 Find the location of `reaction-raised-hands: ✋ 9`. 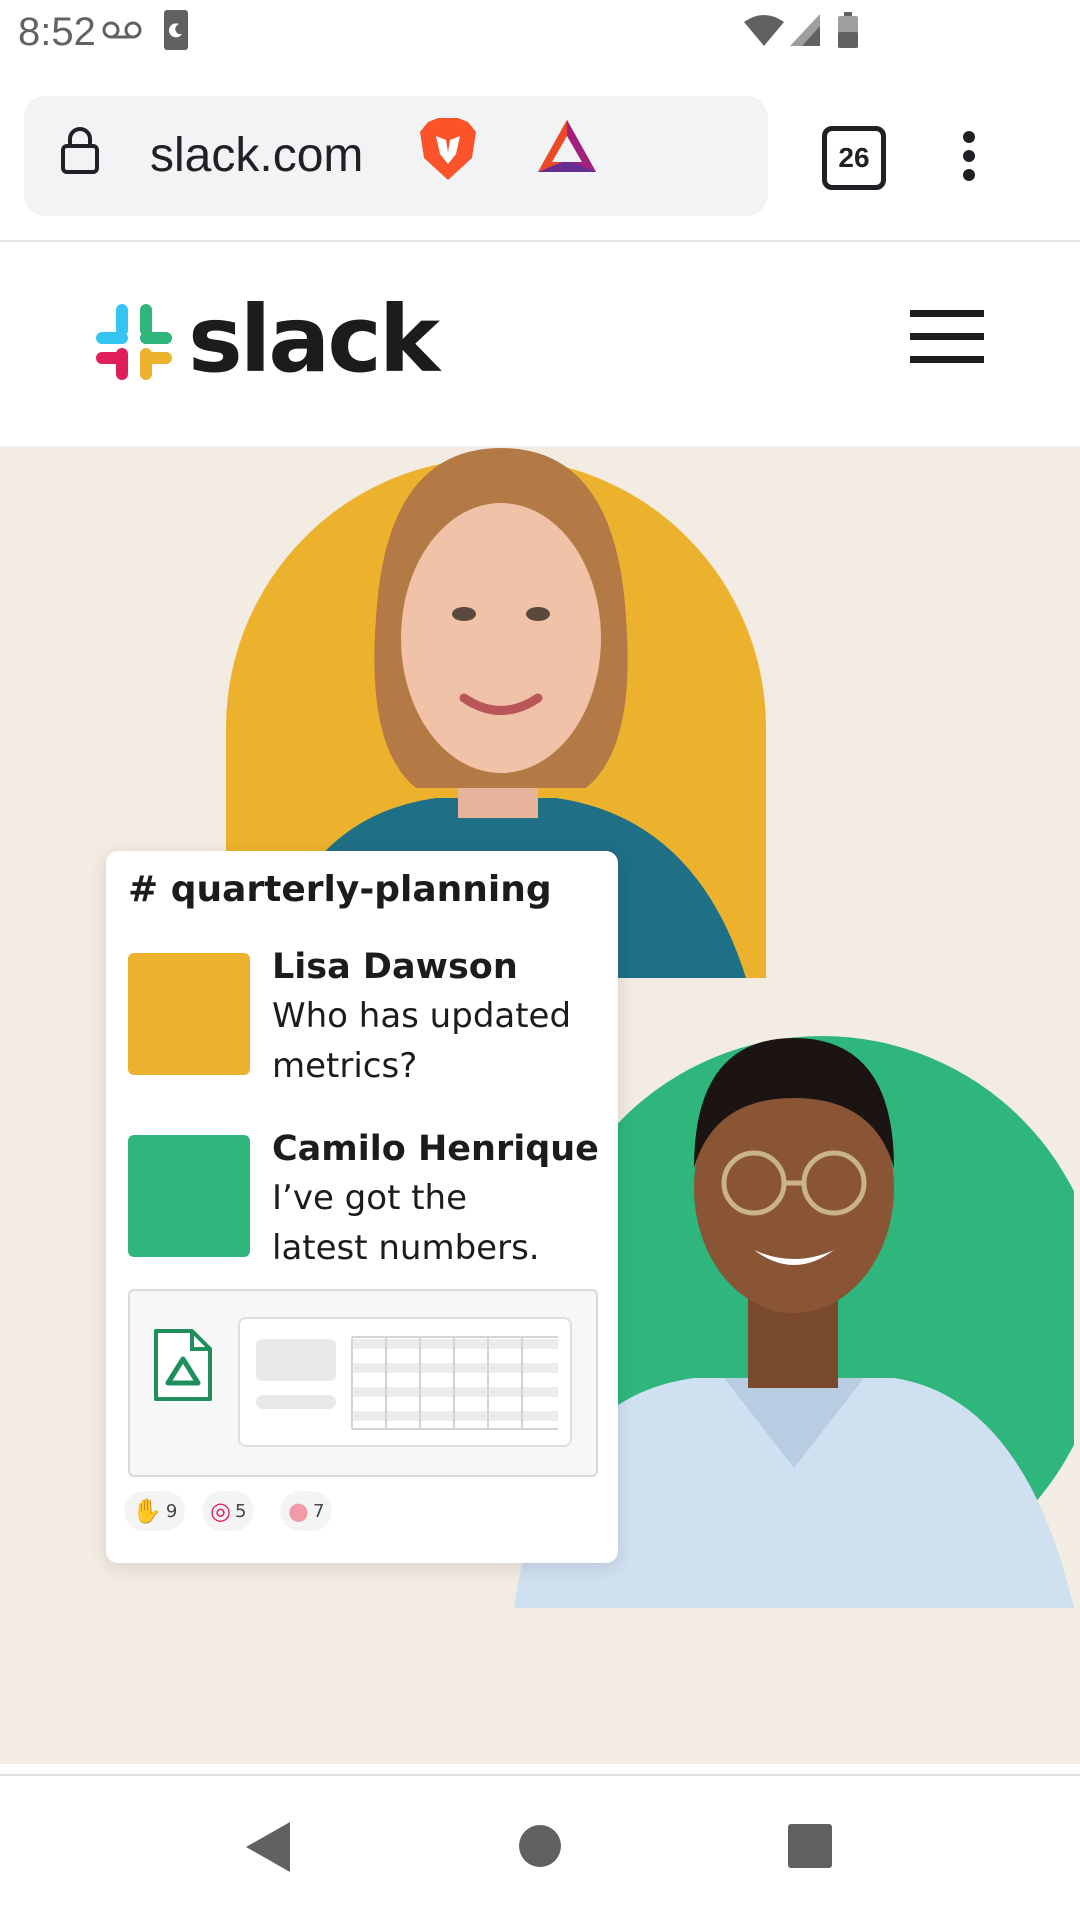

reaction-raised-hands: ✋ 9 is located at coordinates (155, 1511).